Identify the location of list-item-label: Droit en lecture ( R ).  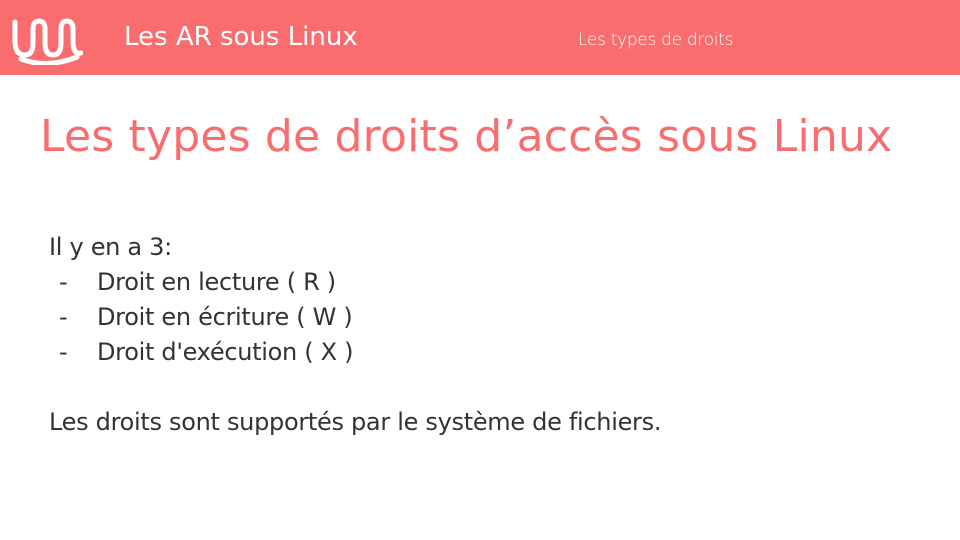
(216, 282).